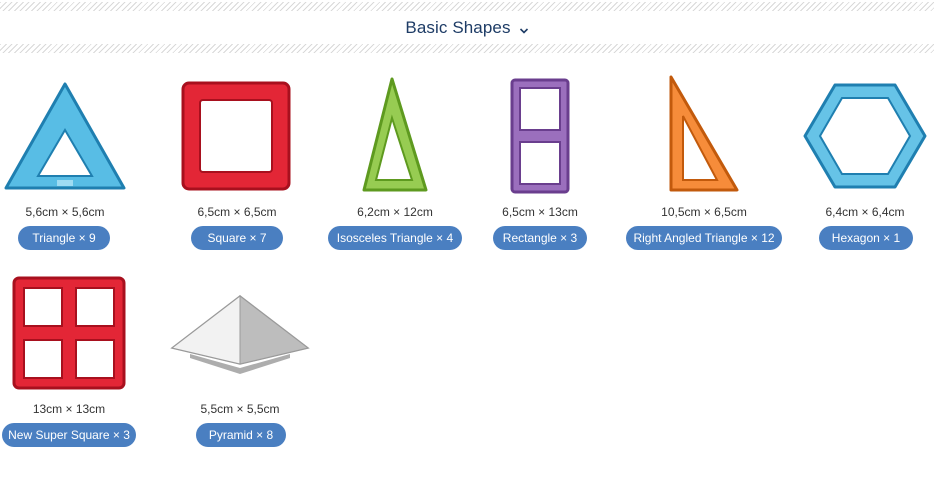  Describe the element at coordinates (704, 238) in the screenshot. I see `right-angled-triangle-count-pill: Right Angled Triangle × 12` at that location.